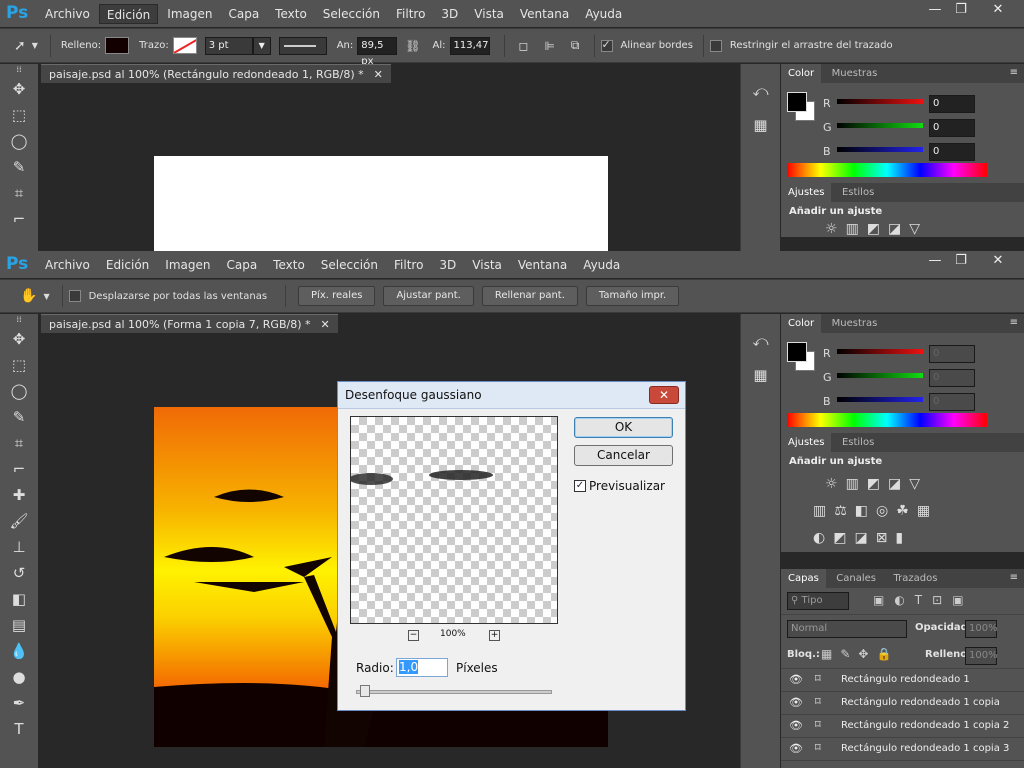 The width and height of the screenshot is (1024, 768). I want to click on stroke-swatch, so click(184, 45).